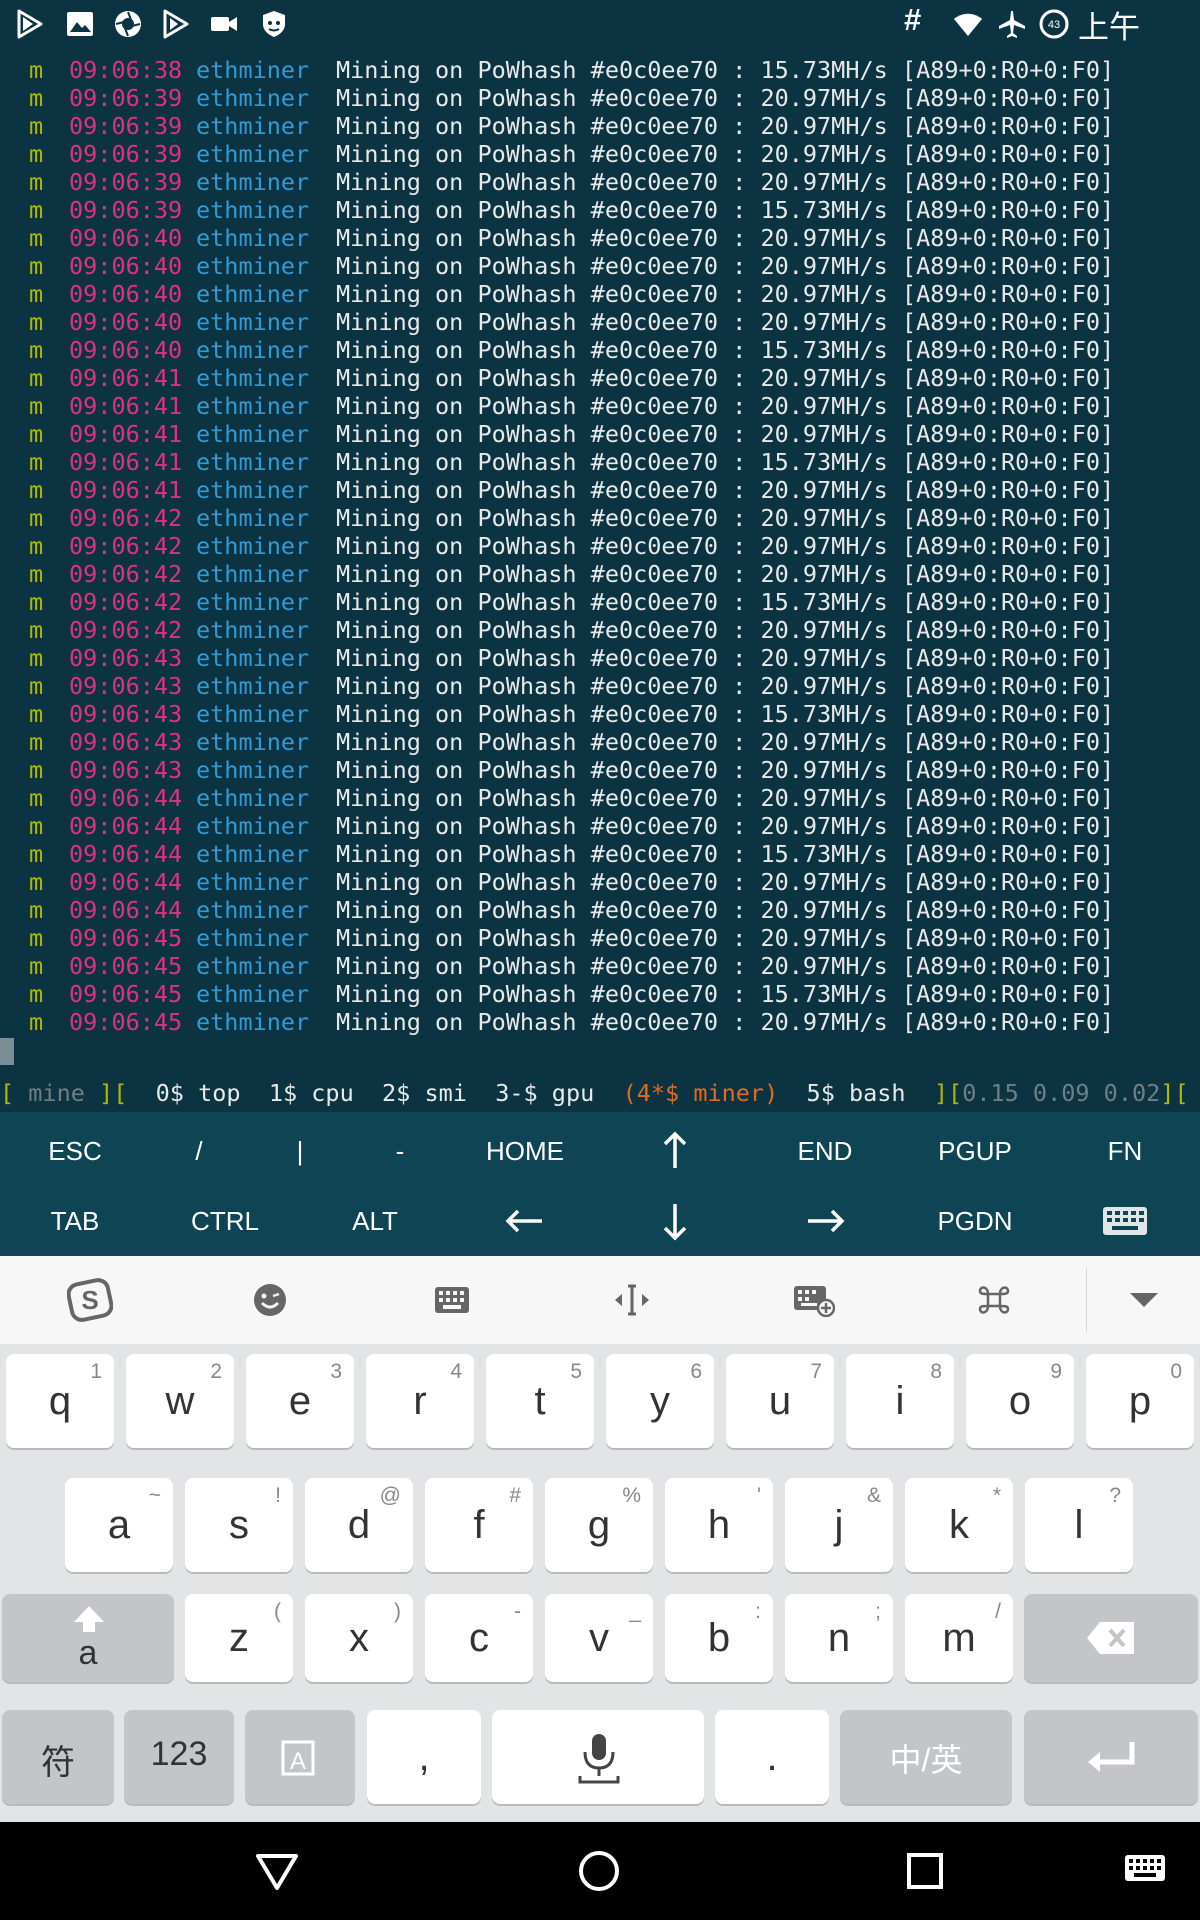 Image resolution: width=1200 pixels, height=1920 pixels. I want to click on language-switch-key: 中/英, so click(926, 1757).